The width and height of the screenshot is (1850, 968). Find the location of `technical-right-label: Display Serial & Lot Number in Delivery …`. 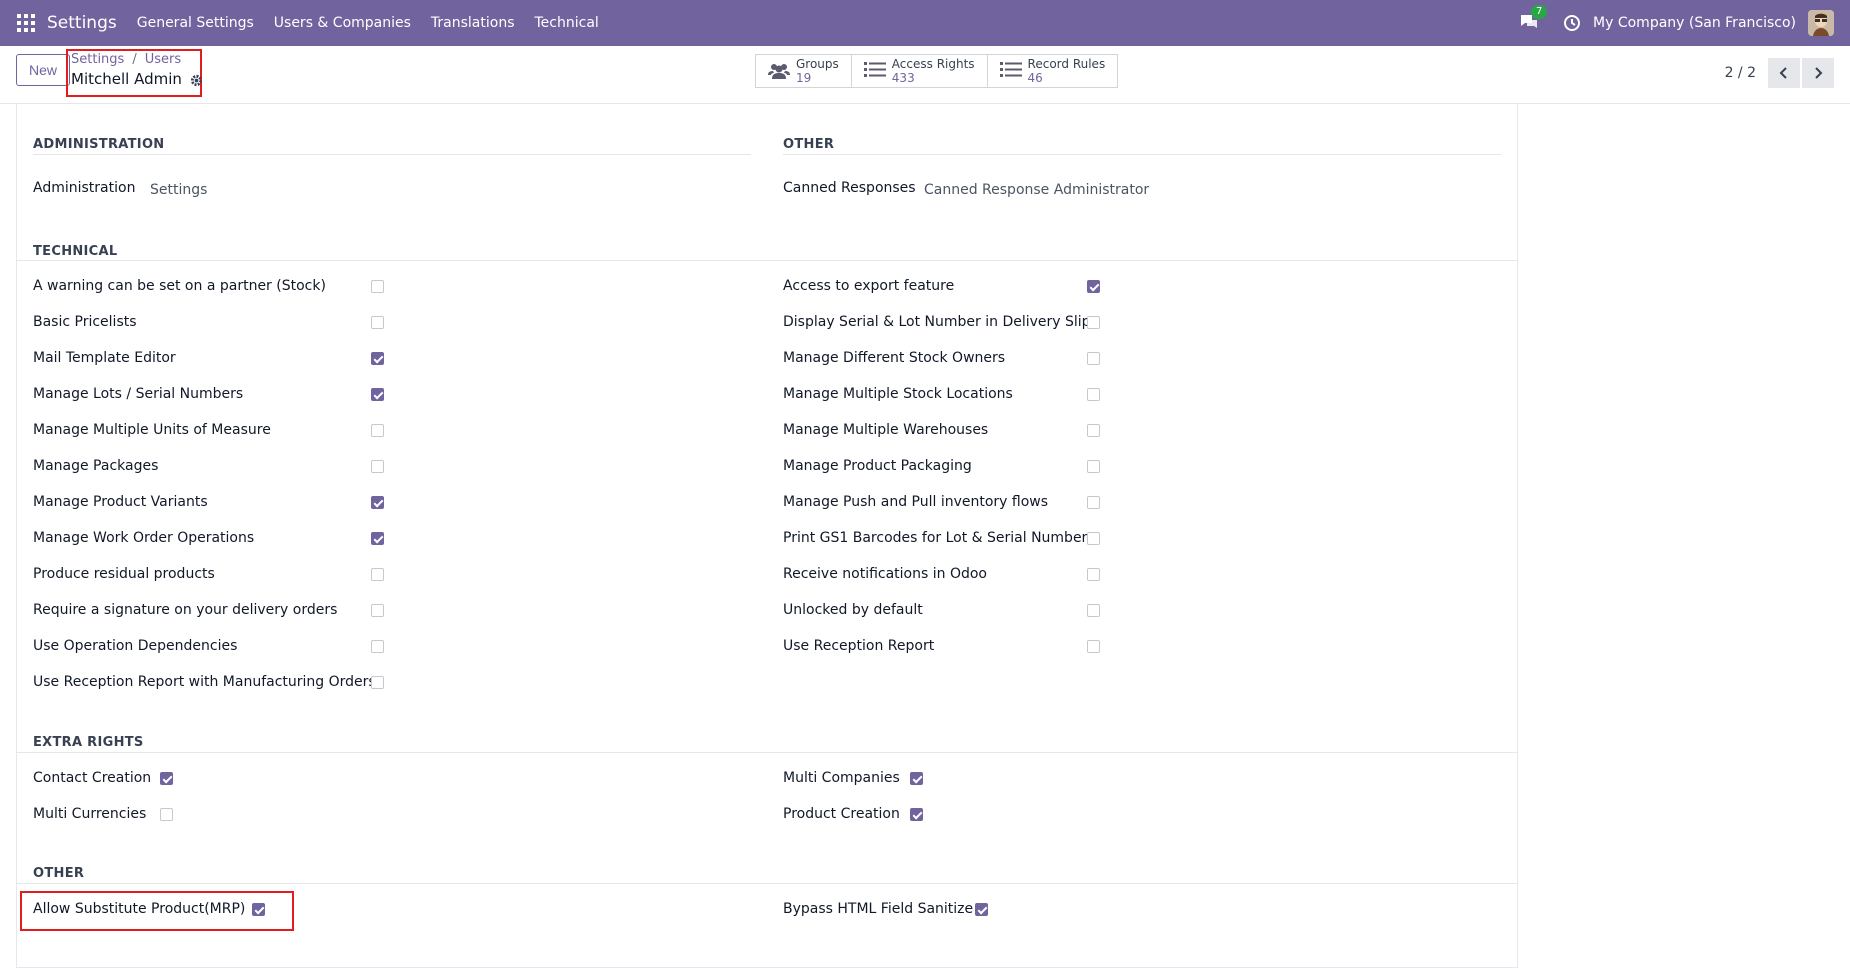

technical-right-label: Display Serial & Lot Number in Delivery … is located at coordinates (940, 322).